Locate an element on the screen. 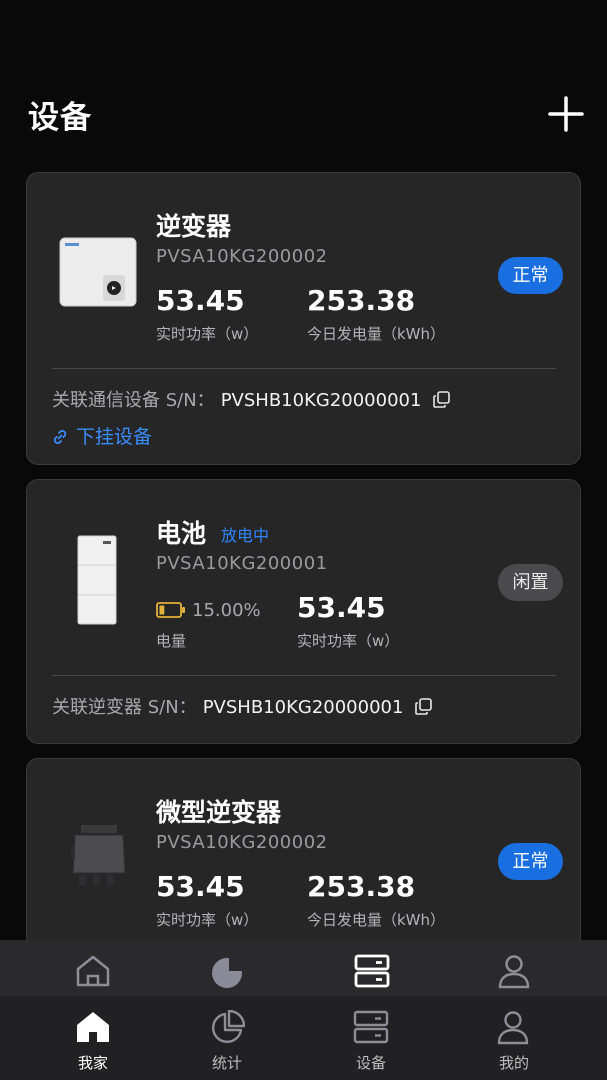 The image size is (607, 1080). battery-percent: 15.00% is located at coordinates (226, 610).